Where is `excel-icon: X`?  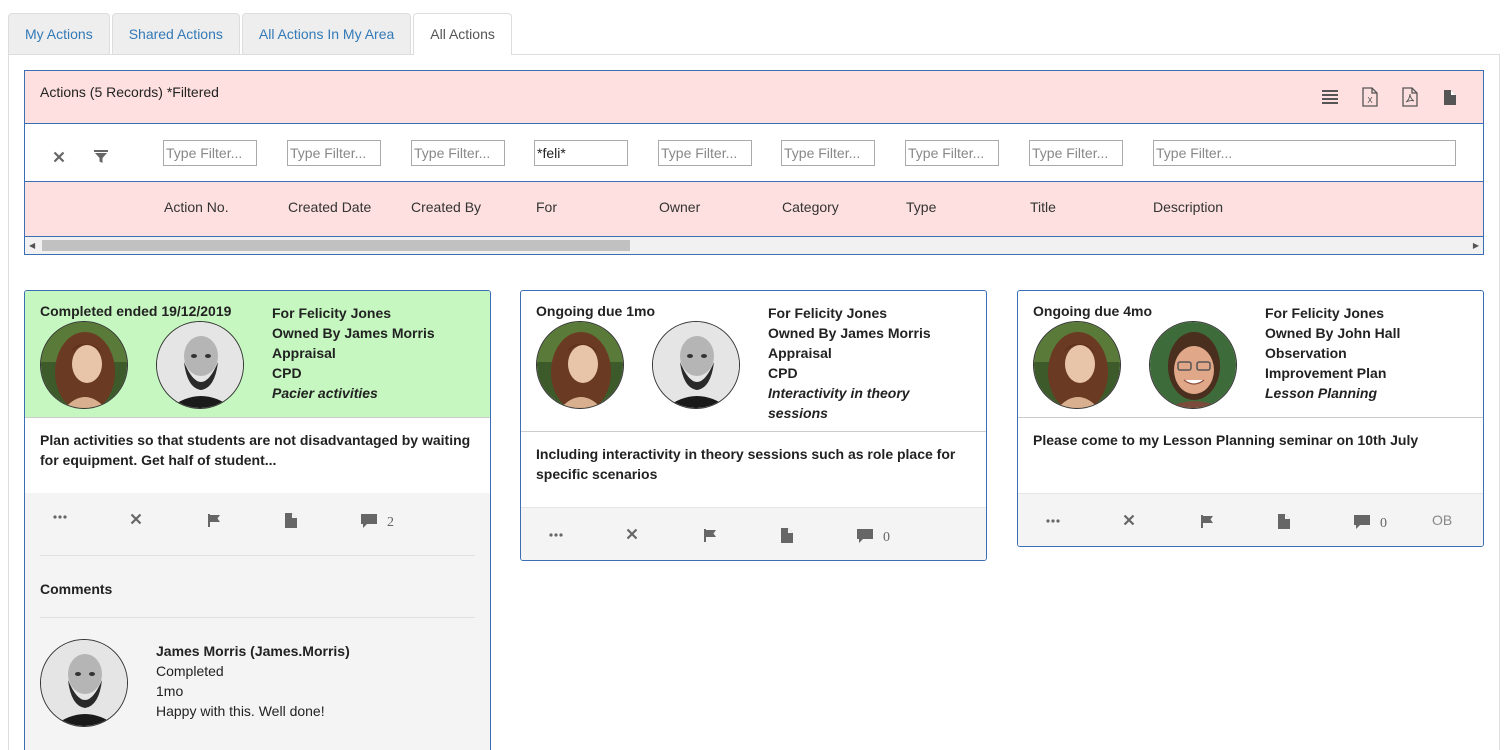
excel-icon: X is located at coordinates (1370, 97).